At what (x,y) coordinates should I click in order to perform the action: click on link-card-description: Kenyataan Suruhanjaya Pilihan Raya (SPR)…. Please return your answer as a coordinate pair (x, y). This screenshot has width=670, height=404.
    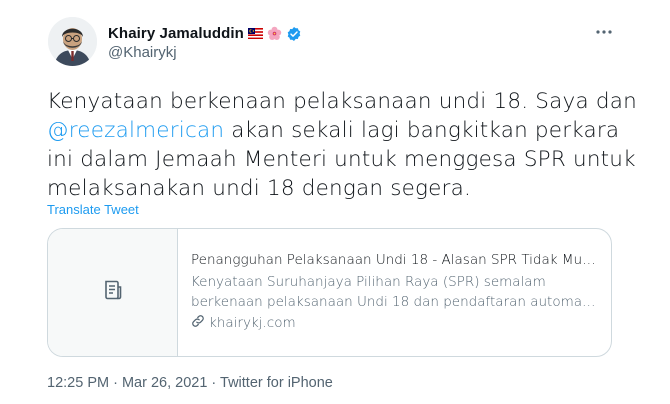
    Looking at the image, I should click on (393, 292).